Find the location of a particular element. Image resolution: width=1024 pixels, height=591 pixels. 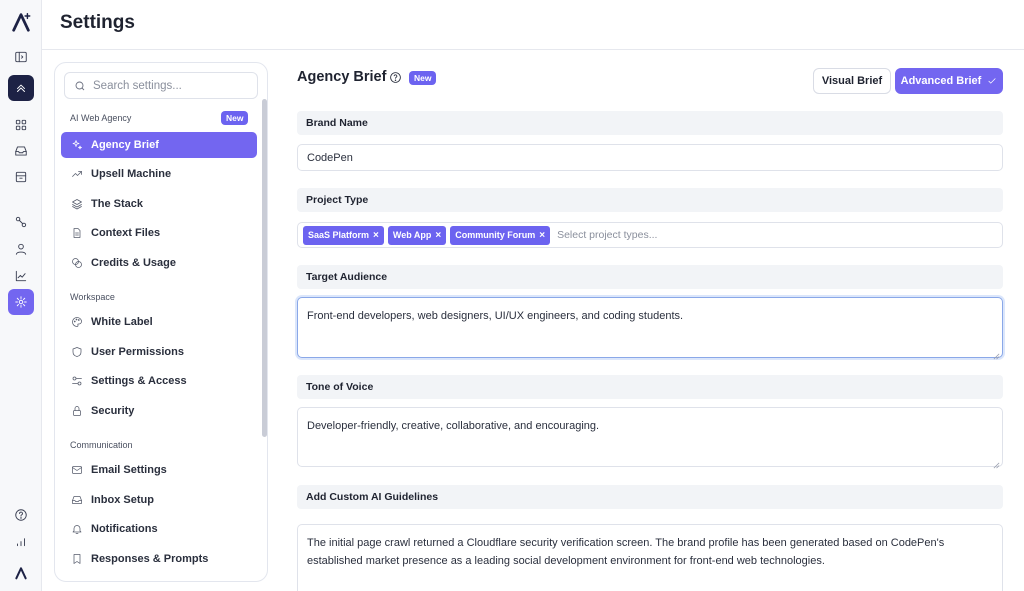

app-logo-icon is located at coordinates (21, 22).